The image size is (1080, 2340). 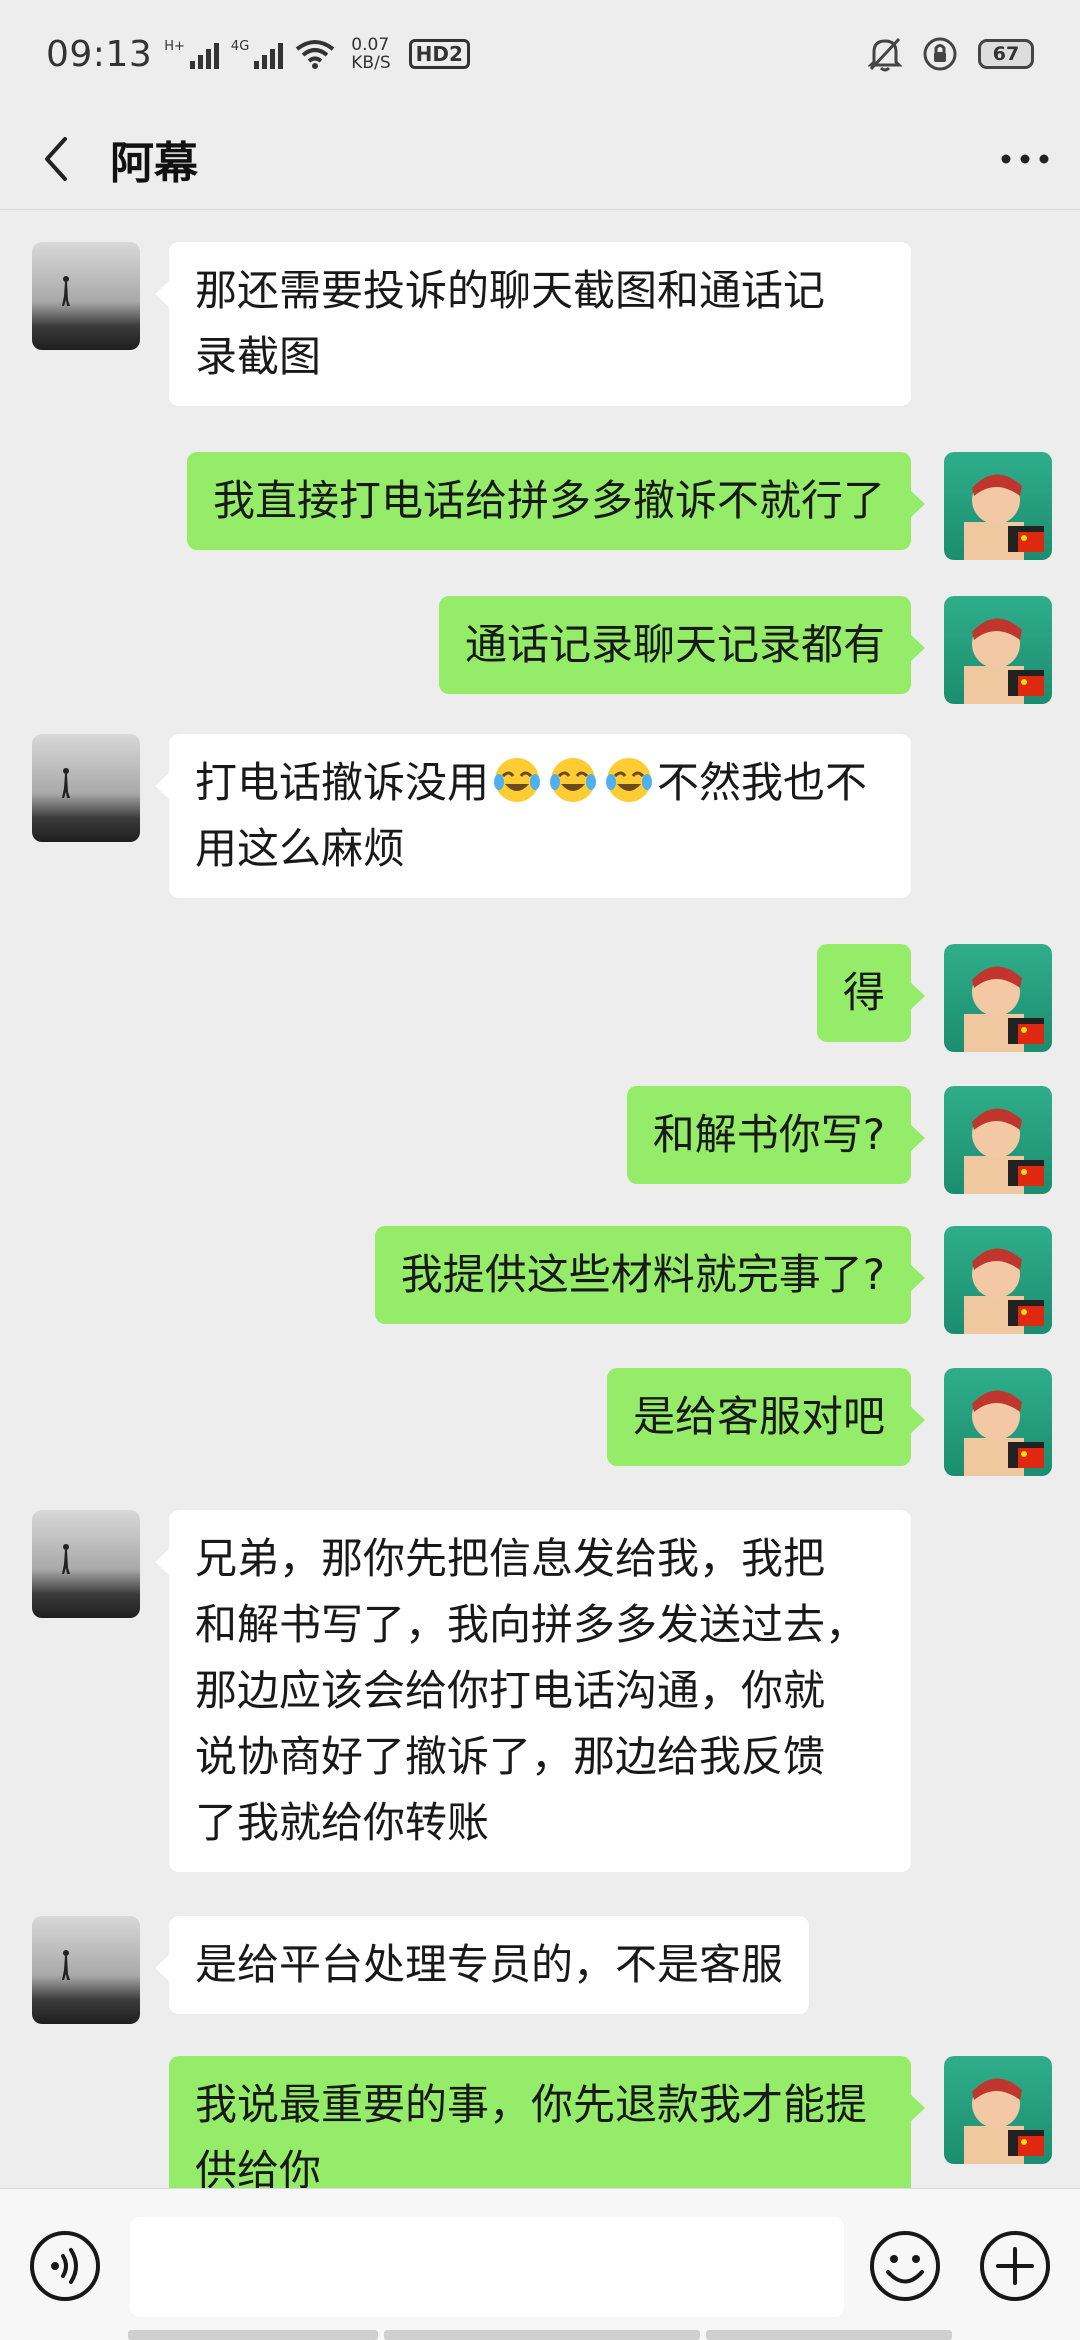 What do you see at coordinates (556, 501) in the screenshot?
I see `message-bubble-outgoing: 我直接打电话给拼多多撤诉不就行了` at bounding box center [556, 501].